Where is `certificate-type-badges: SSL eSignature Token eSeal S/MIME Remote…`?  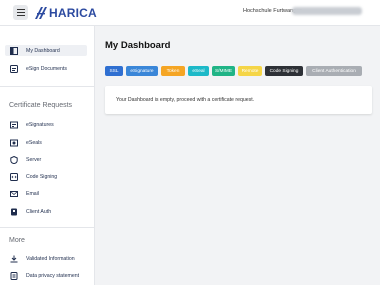 certificate-type-badges: SSL eSignature Token eSeal S/MIME Remote… is located at coordinates (235, 71).